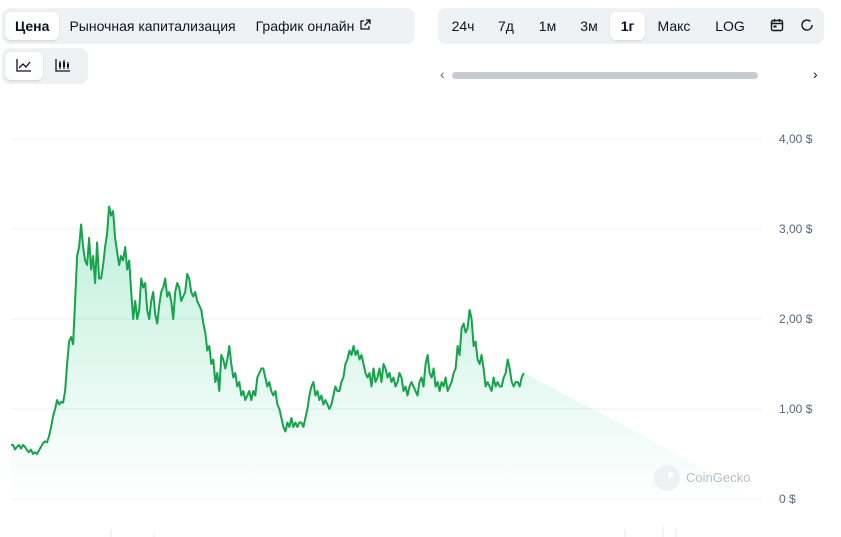  I want to click on calendar-button, so click(777, 26).